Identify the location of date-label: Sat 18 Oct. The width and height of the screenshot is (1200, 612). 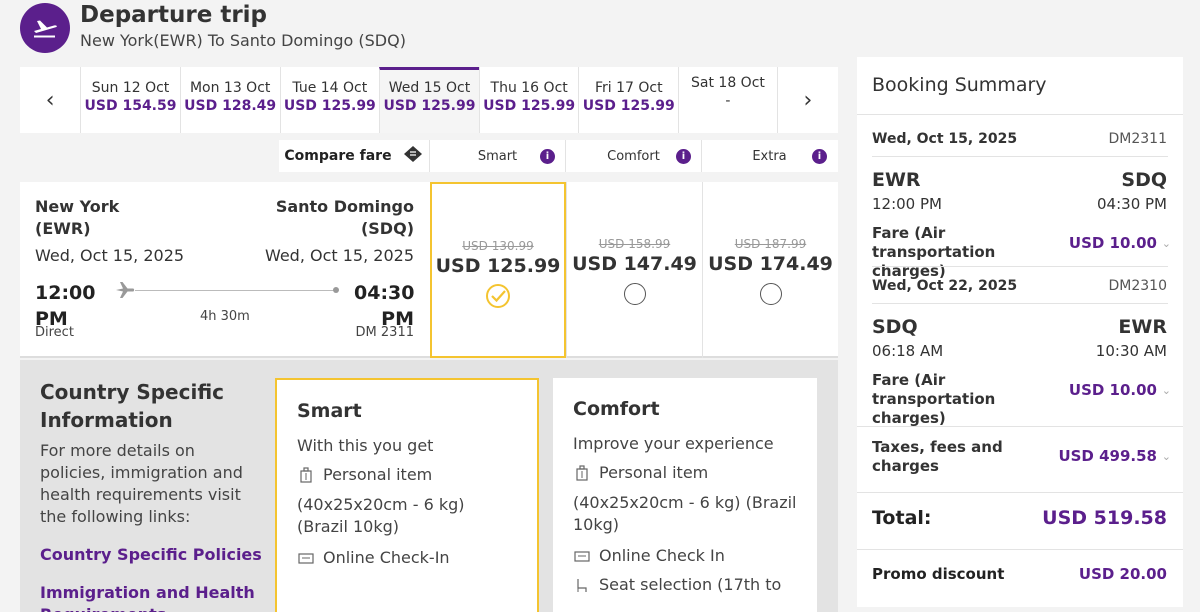
(728, 83).